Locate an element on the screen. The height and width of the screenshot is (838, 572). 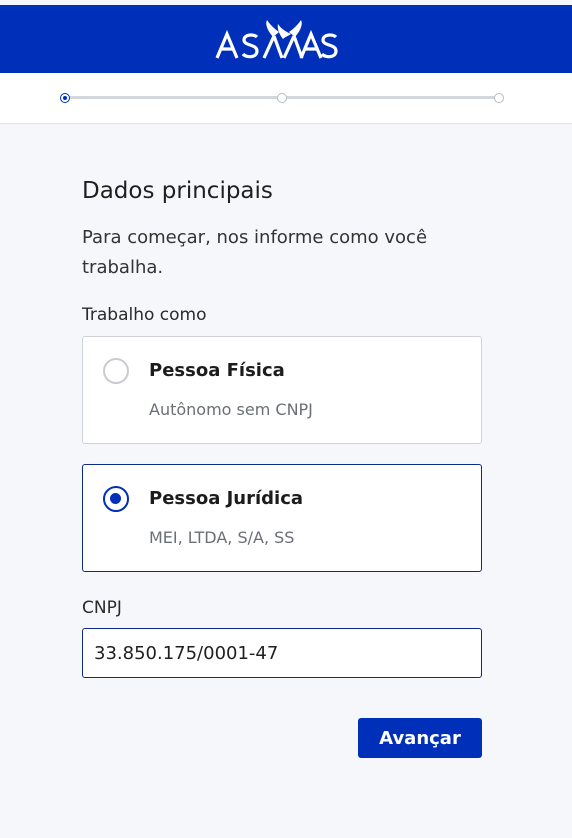
option-description: Autônomo sem CNPJ is located at coordinates (231, 409).